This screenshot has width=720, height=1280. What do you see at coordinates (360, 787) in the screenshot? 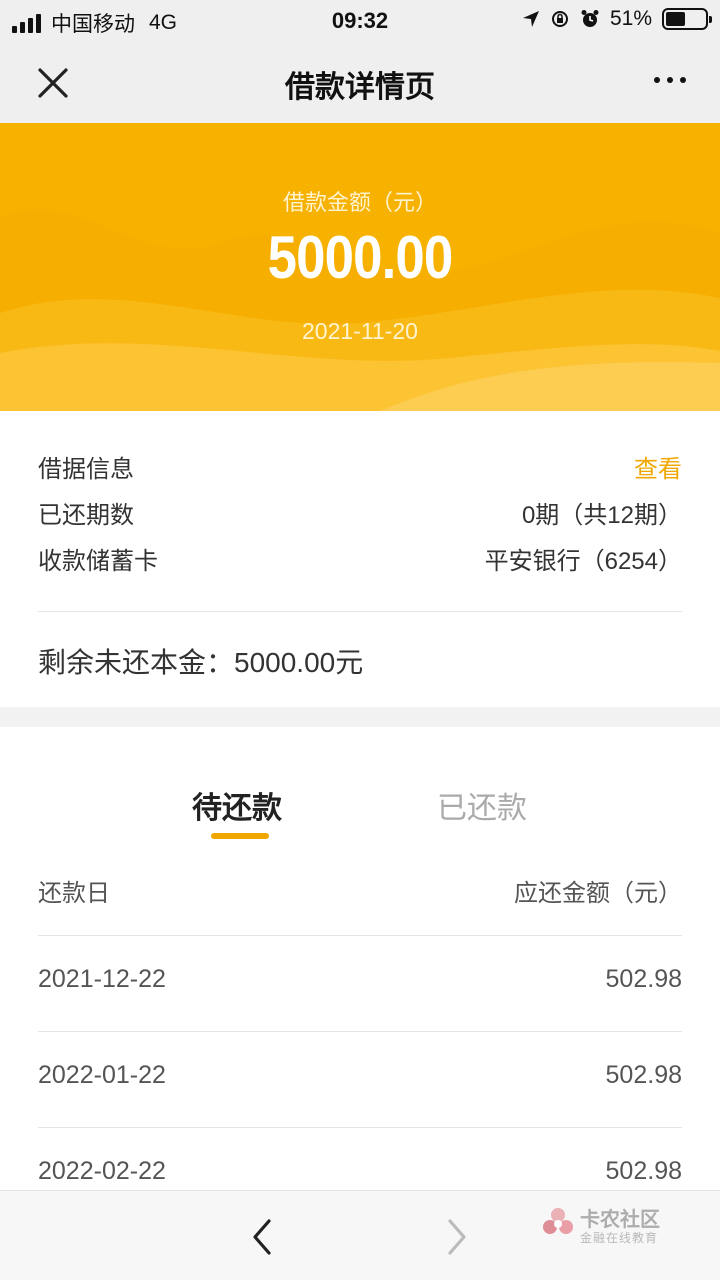
I see `repayment-tabs: 待还款 已还款` at bounding box center [360, 787].